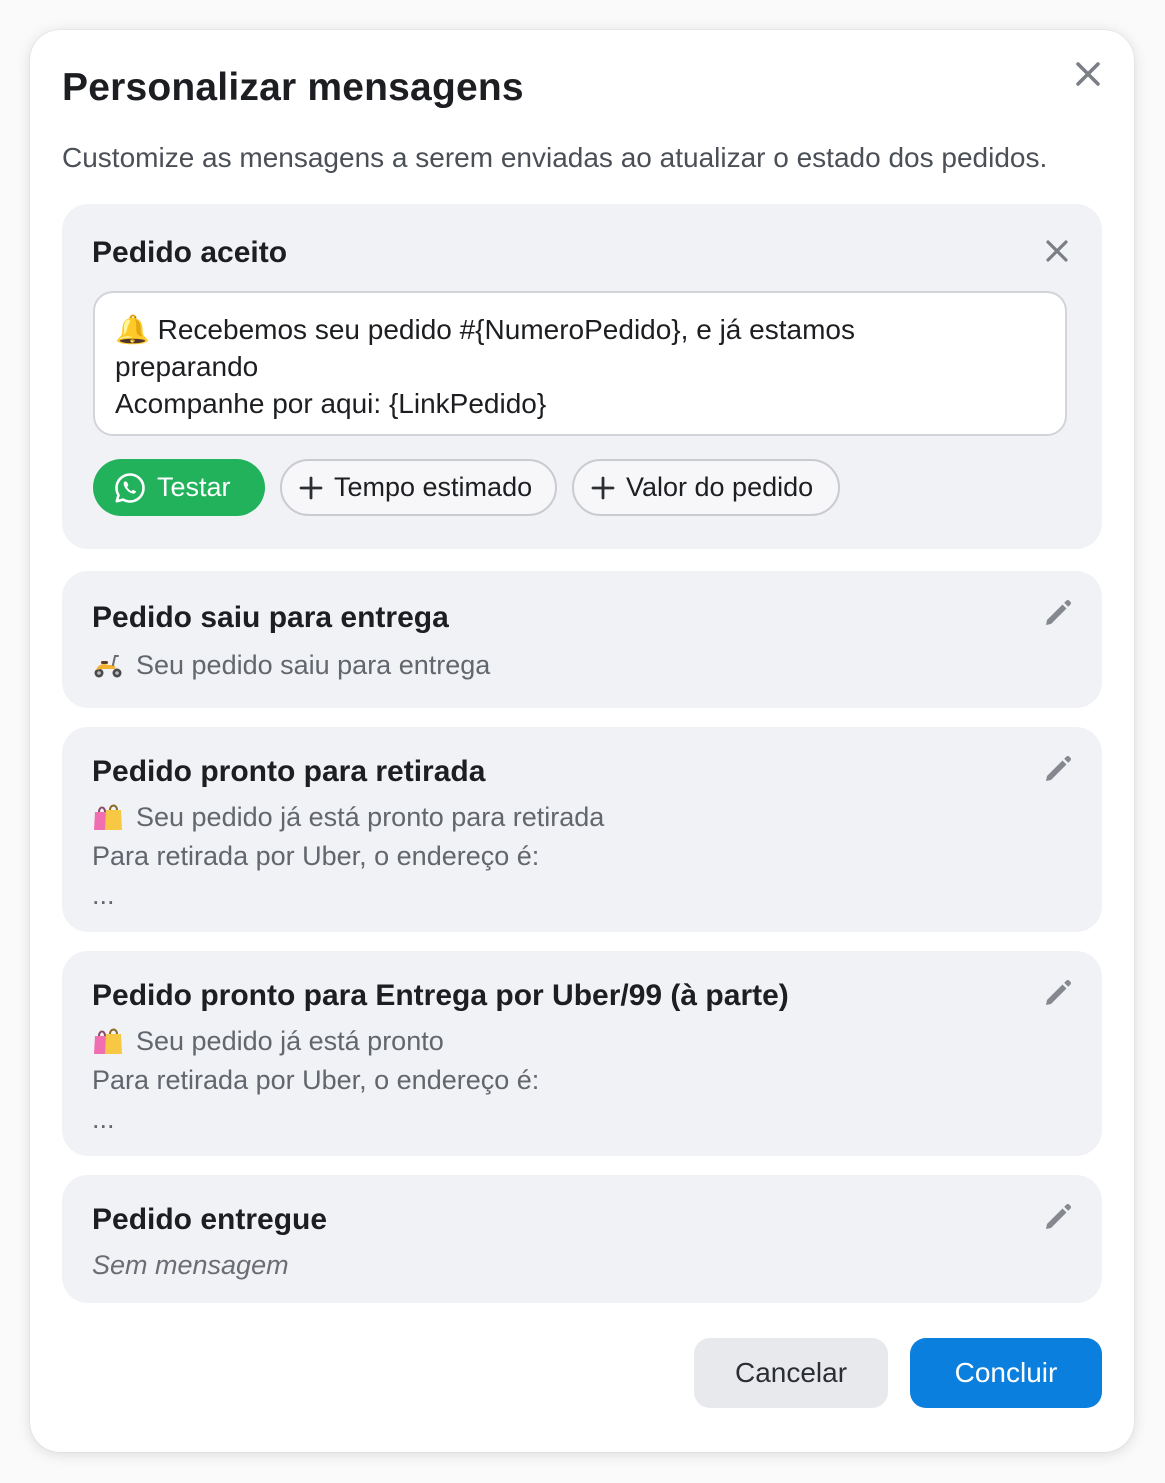 This screenshot has height=1483, width=1165. I want to click on message-preview-line: Seu pedido saiu para entrega, so click(313, 665).